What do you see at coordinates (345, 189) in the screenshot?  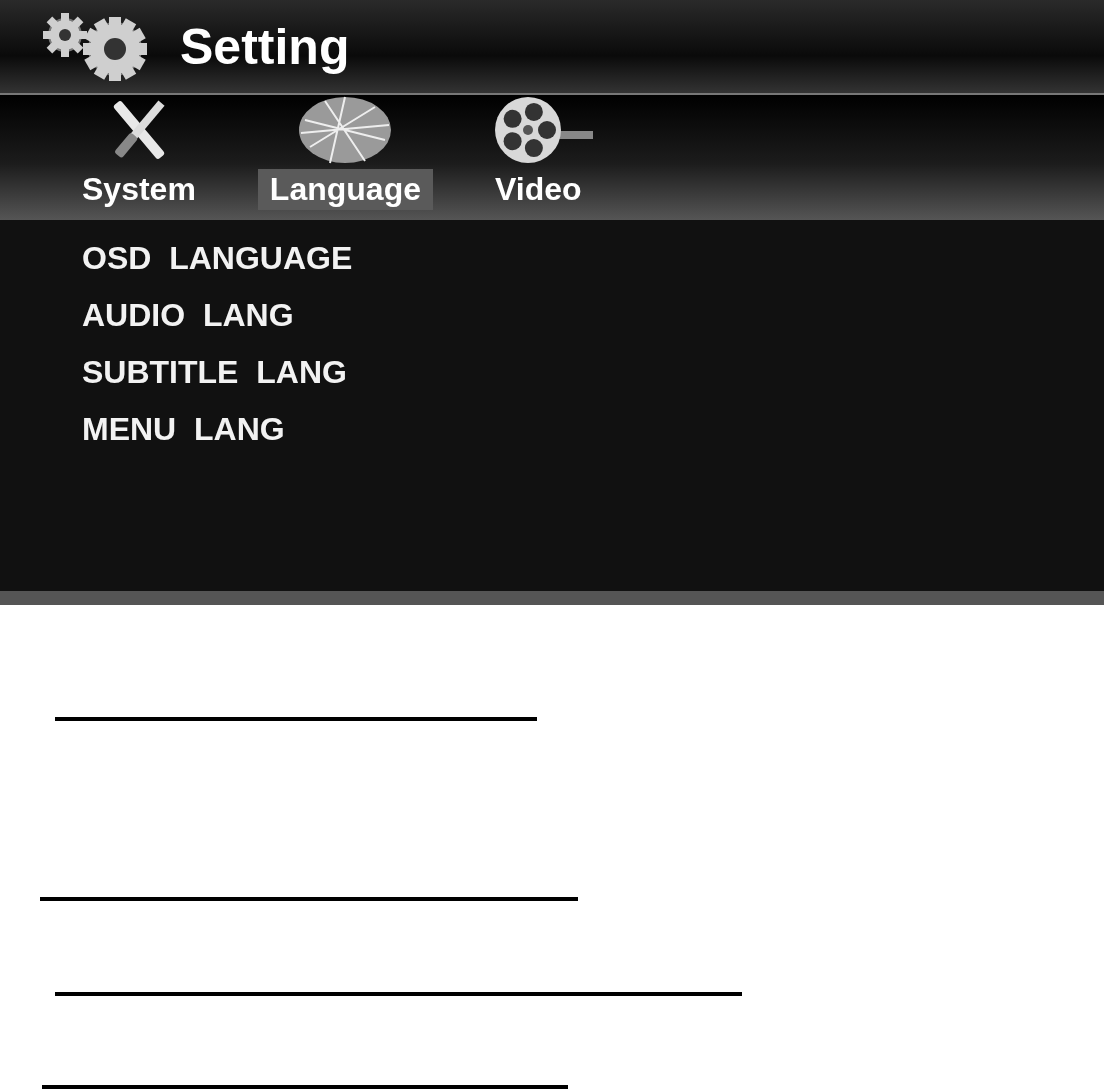 I see `tab: Language` at bounding box center [345, 189].